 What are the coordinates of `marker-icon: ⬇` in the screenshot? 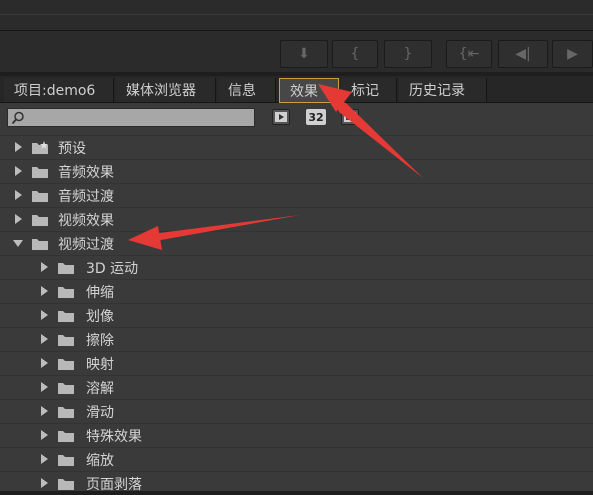 It's located at (304, 54).